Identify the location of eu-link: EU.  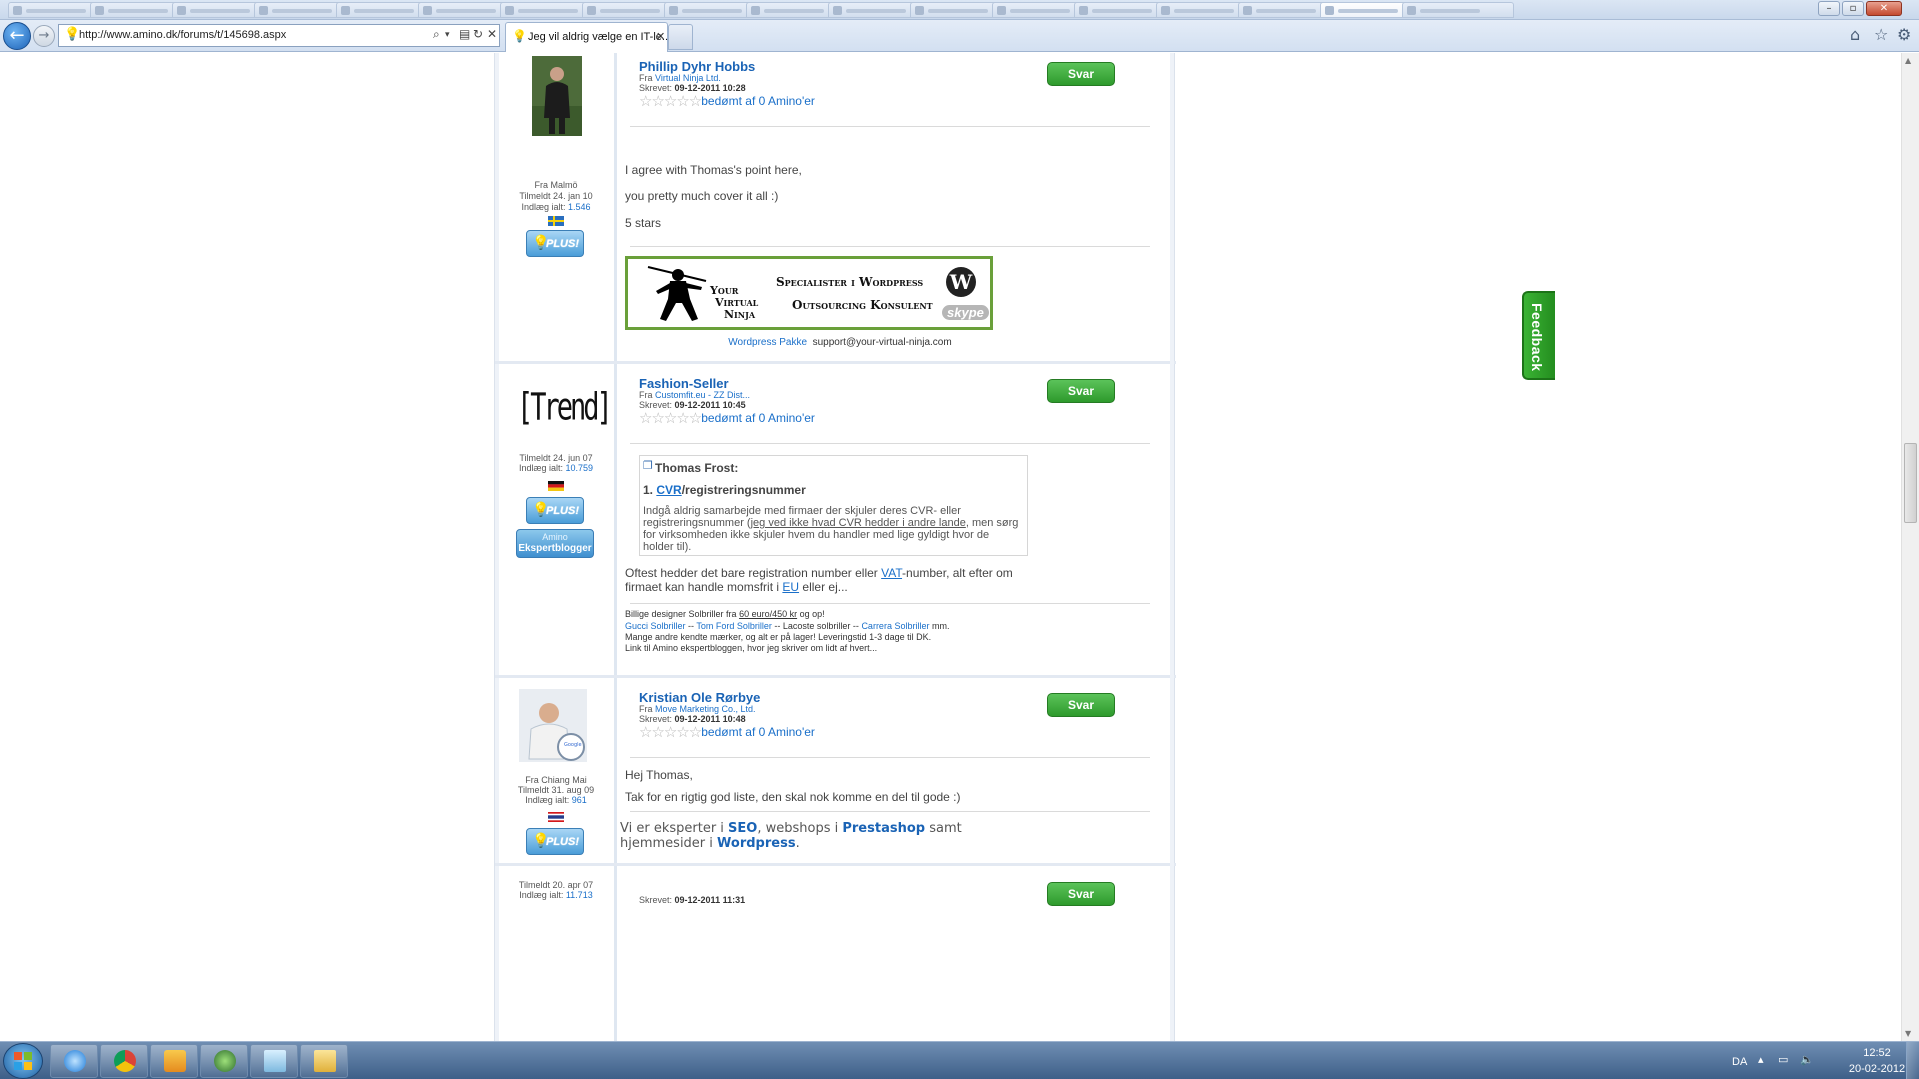
(790, 587).